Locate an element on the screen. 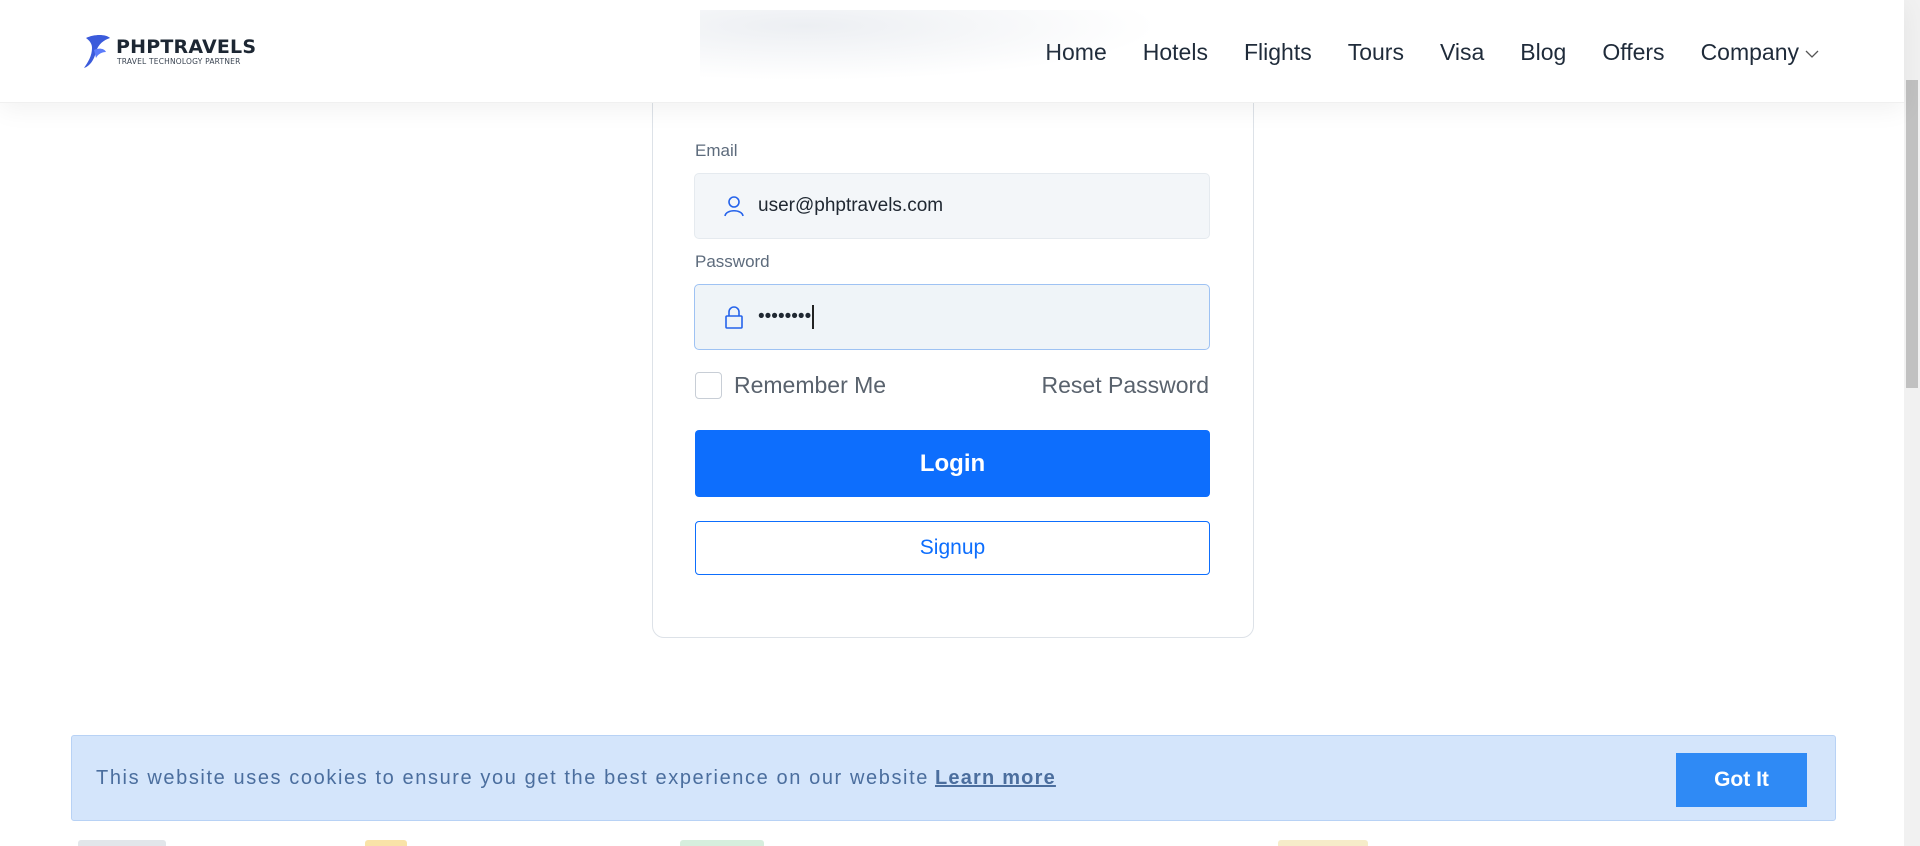 The image size is (1920, 846). reset-password-link: Reset Password is located at coordinates (1125, 385).